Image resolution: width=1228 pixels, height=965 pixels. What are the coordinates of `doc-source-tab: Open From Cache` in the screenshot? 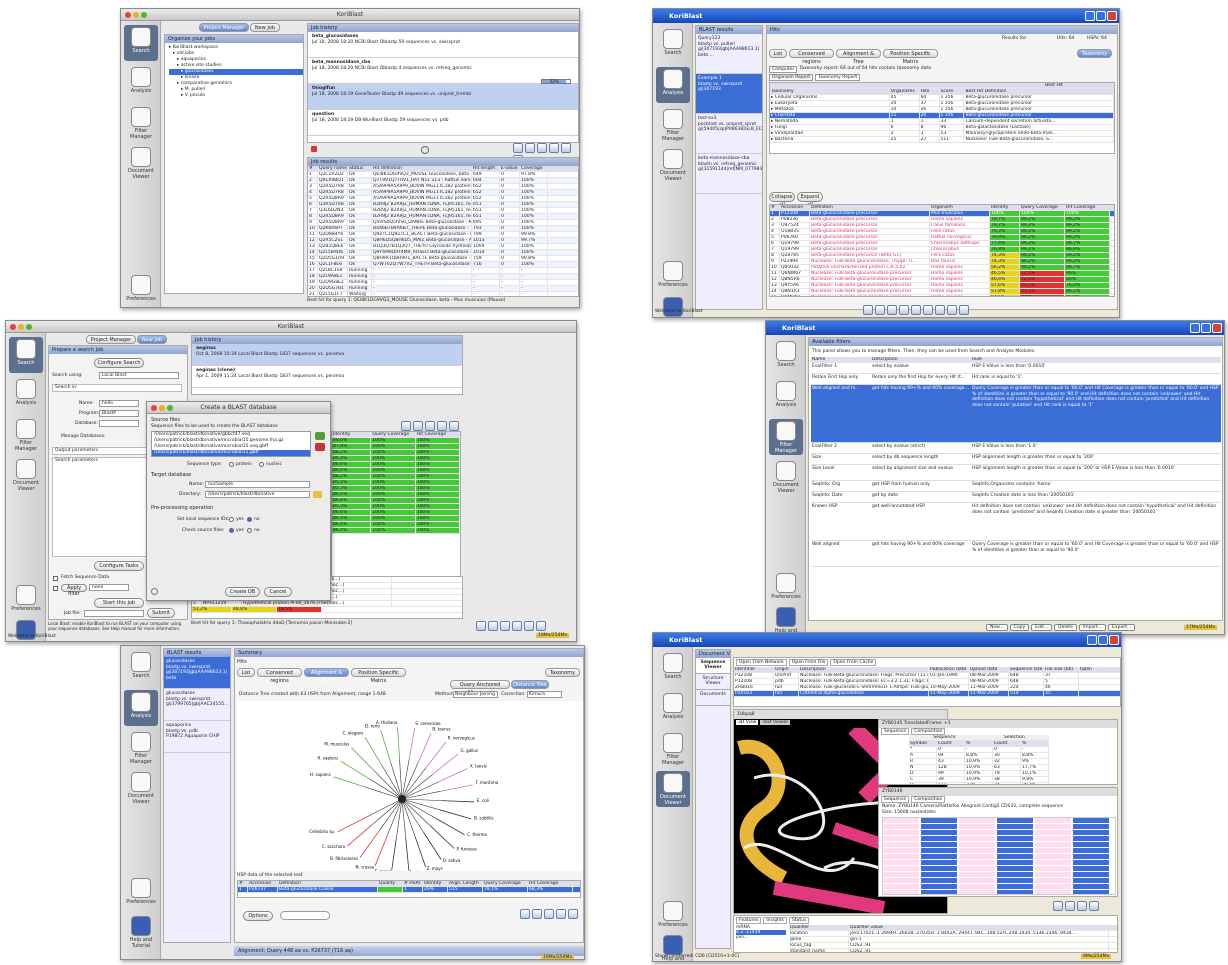 It's located at (853, 662).